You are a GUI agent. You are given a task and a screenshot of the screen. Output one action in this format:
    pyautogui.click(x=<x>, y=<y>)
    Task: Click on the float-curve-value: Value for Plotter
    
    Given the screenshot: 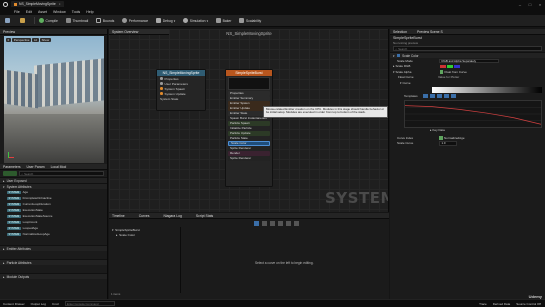 What is the action you would take?
    pyautogui.click(x=448, y=77)
    